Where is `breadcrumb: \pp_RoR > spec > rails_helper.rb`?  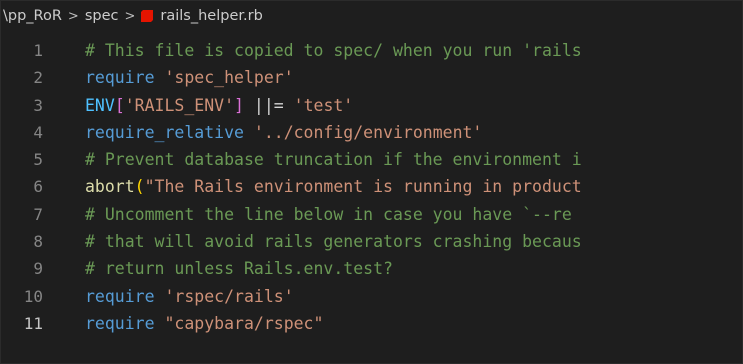
breadcrumb: \pp_RoR > spec > rails_helper.rb is located at coordinates (372, 16).